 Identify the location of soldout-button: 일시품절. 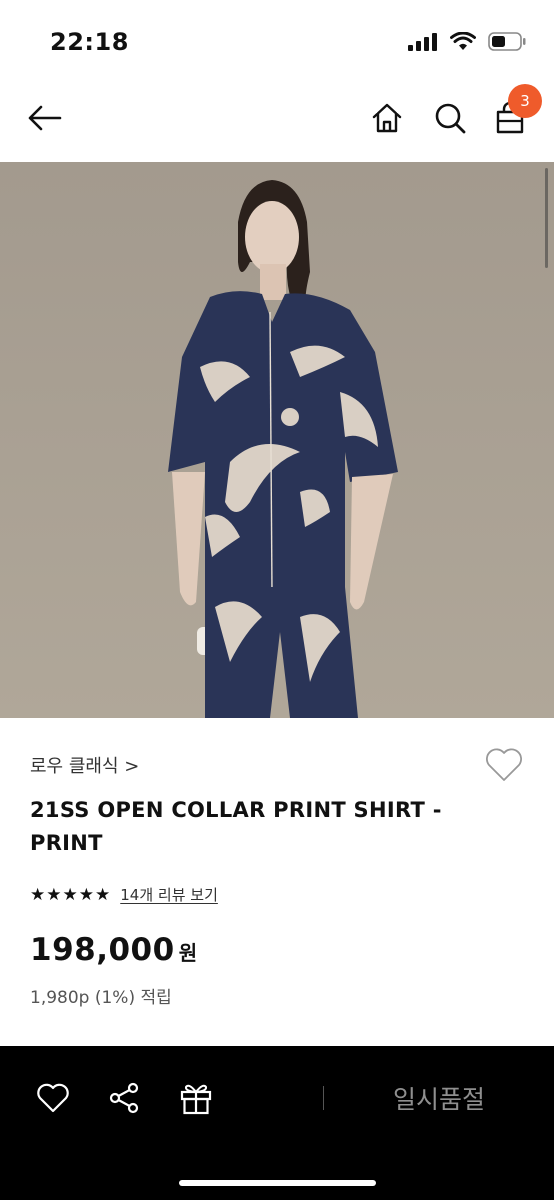
(439, 1098).